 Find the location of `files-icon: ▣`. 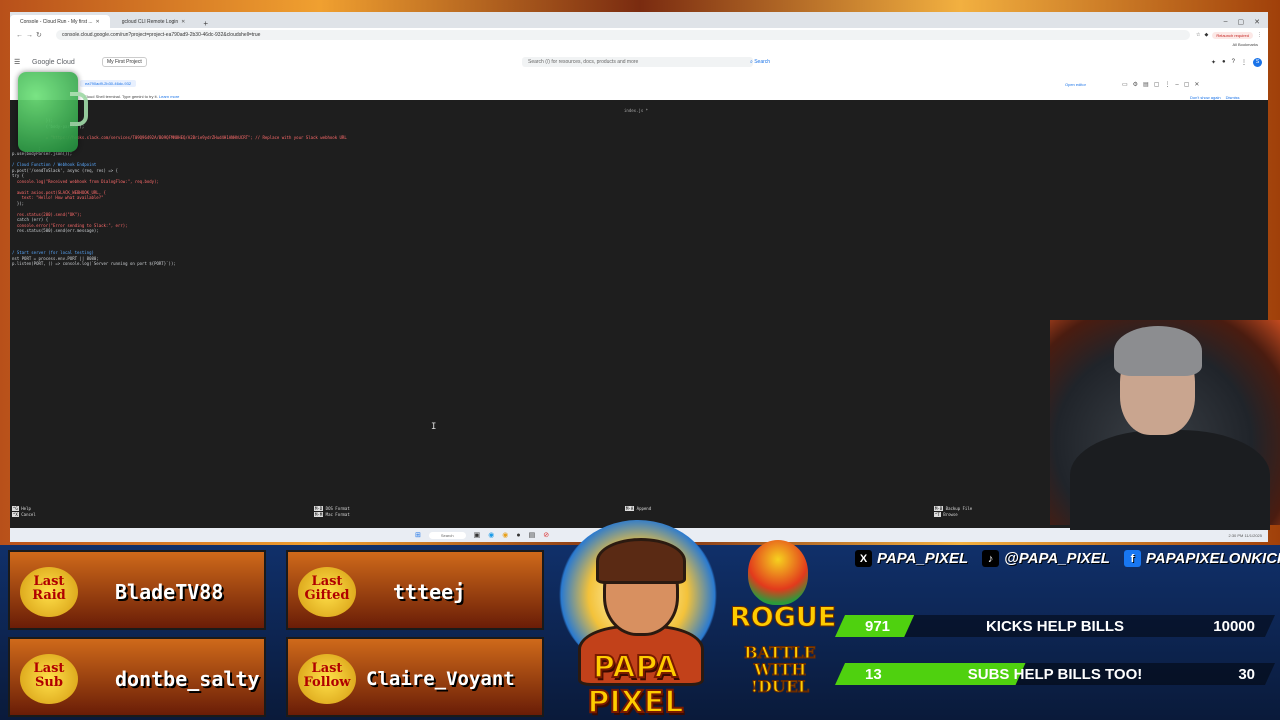

files-icon: ▣ is located at coordinates (477, 535).